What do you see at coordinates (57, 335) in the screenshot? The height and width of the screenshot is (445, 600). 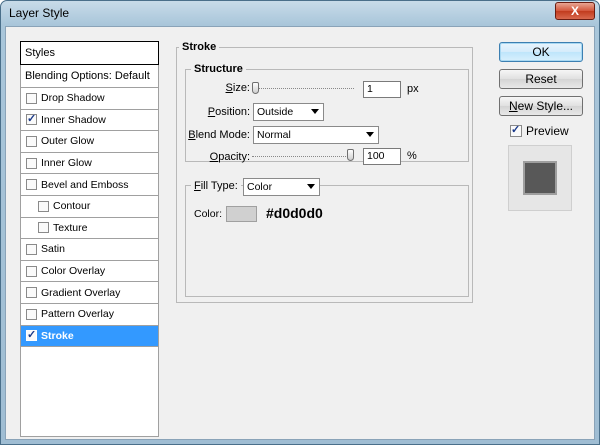 I see `style-option-label: Stroke` at bounding box center [57, 335].